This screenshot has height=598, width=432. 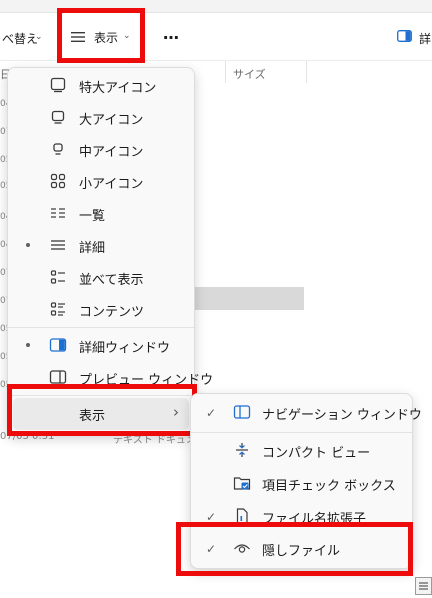 What do you see at coordinates (57, 277) in the screenshot?
I see `tiles-icon` at bounding box center [57, 277].